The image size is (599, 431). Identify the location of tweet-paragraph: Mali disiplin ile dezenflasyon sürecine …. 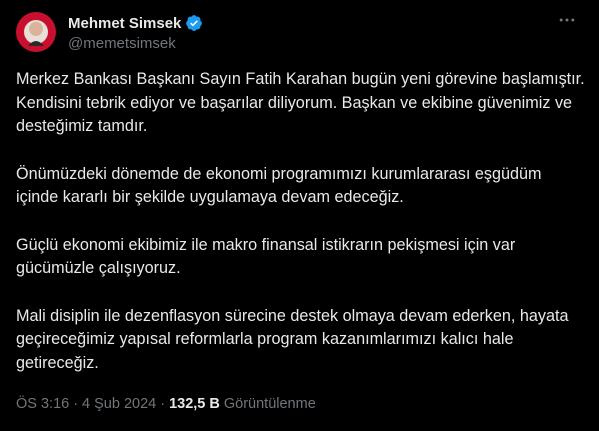
(292, 339).